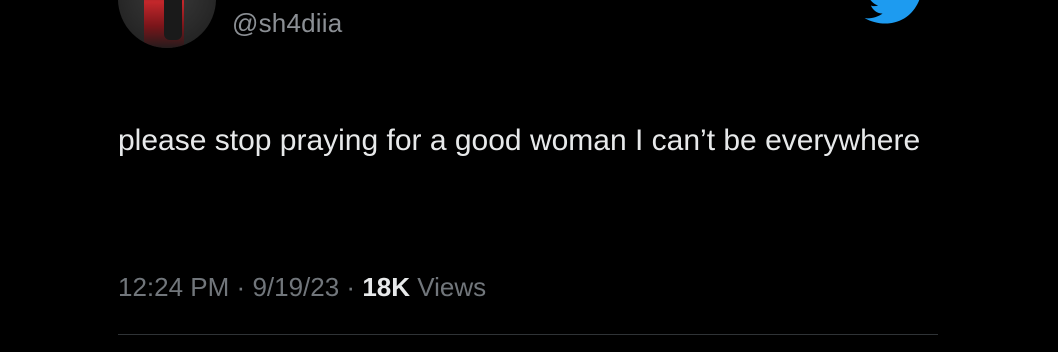  What do you see at coordinates (452, 287) in the screenshot?
I see `view-label: Views` at bounding box center [452, 287].